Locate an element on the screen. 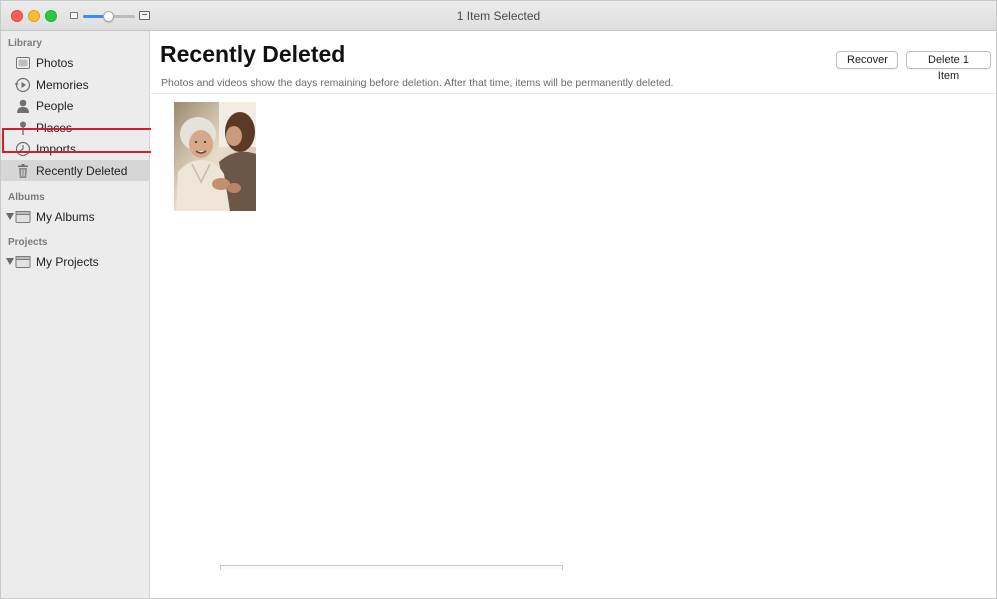 This screenshot has height=599, width=997. sidebar-item-label: My Albums is located at coordinates (65, 217).